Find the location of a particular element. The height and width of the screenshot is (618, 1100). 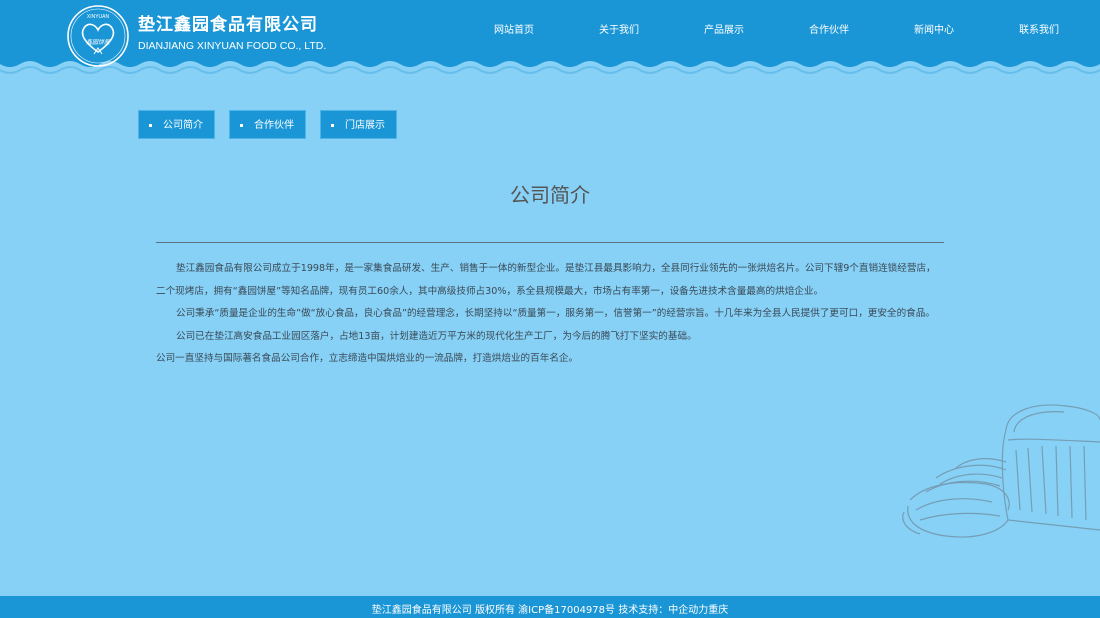

title-divider is located at coordinates (550, 242).